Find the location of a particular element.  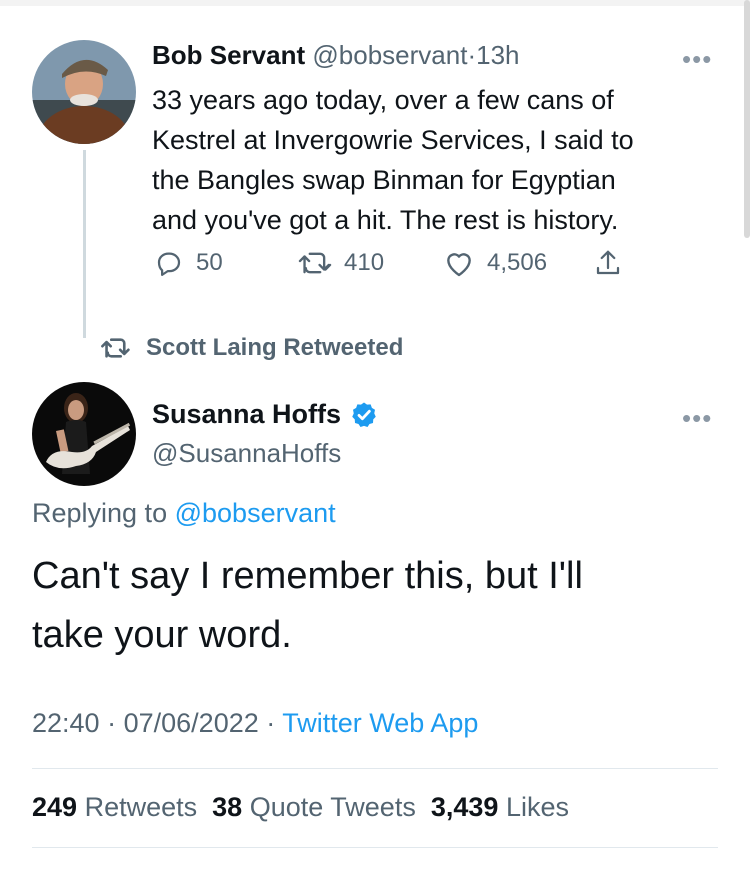

retweets-count: 249 is located at coordinates (55, 807).